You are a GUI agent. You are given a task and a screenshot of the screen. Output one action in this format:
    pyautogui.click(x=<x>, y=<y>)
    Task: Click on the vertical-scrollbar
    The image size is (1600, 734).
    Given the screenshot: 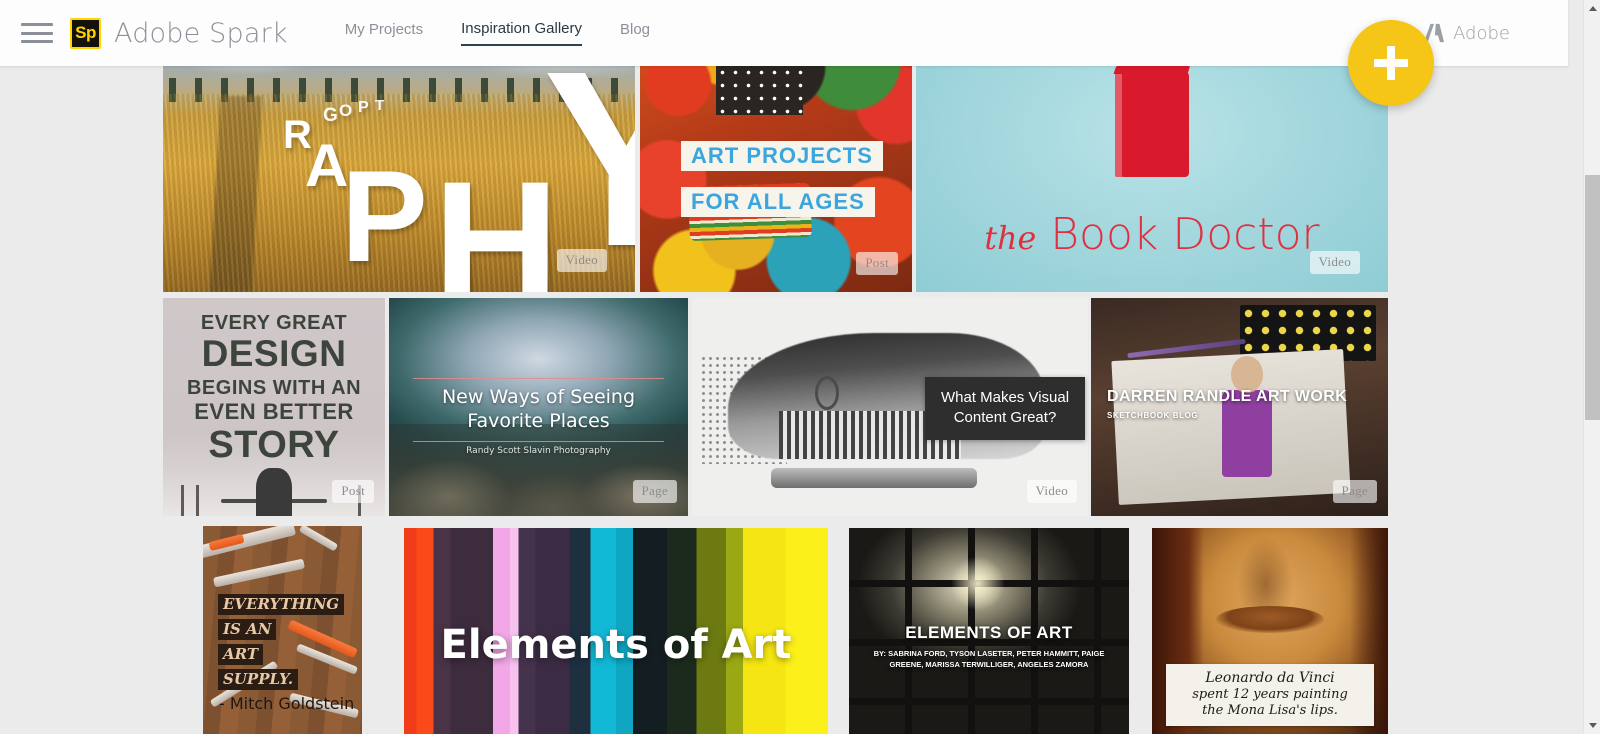 What is the action you would take?
    pyautogui.click(x=1591, y=367)
    